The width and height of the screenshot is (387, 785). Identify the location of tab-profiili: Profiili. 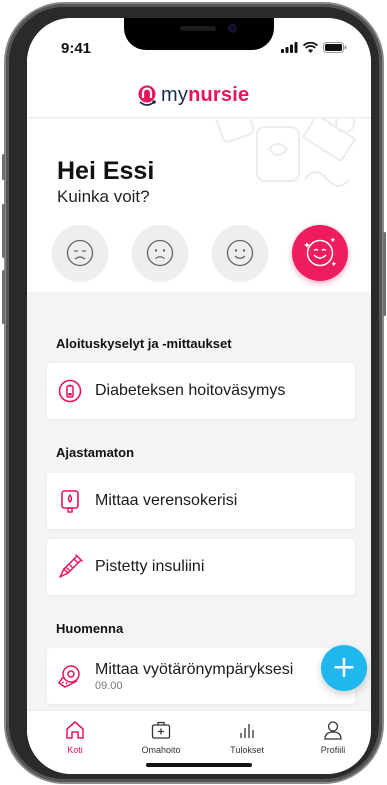
(333, 737).